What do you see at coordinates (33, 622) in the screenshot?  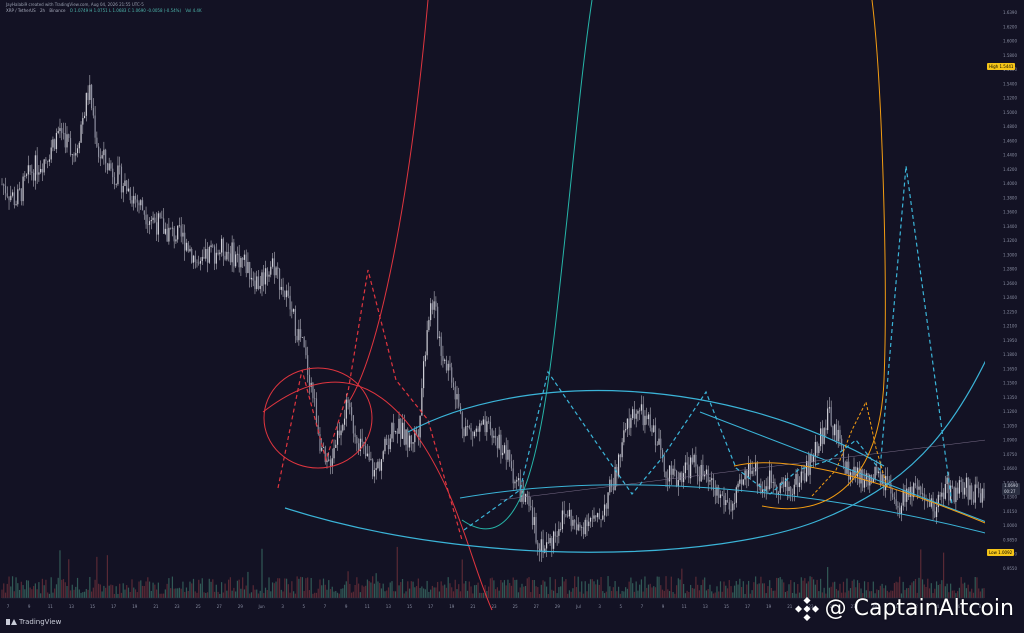 I see `tradingview-logo: TradingView` at bounding box center [33, 622].